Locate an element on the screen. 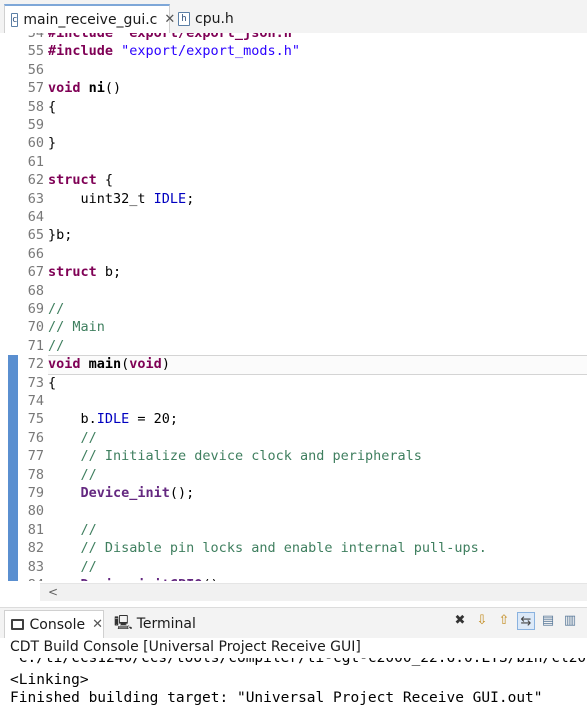 The image size is (587, 720). line-number: 65 is located at coordinates (35, 235).